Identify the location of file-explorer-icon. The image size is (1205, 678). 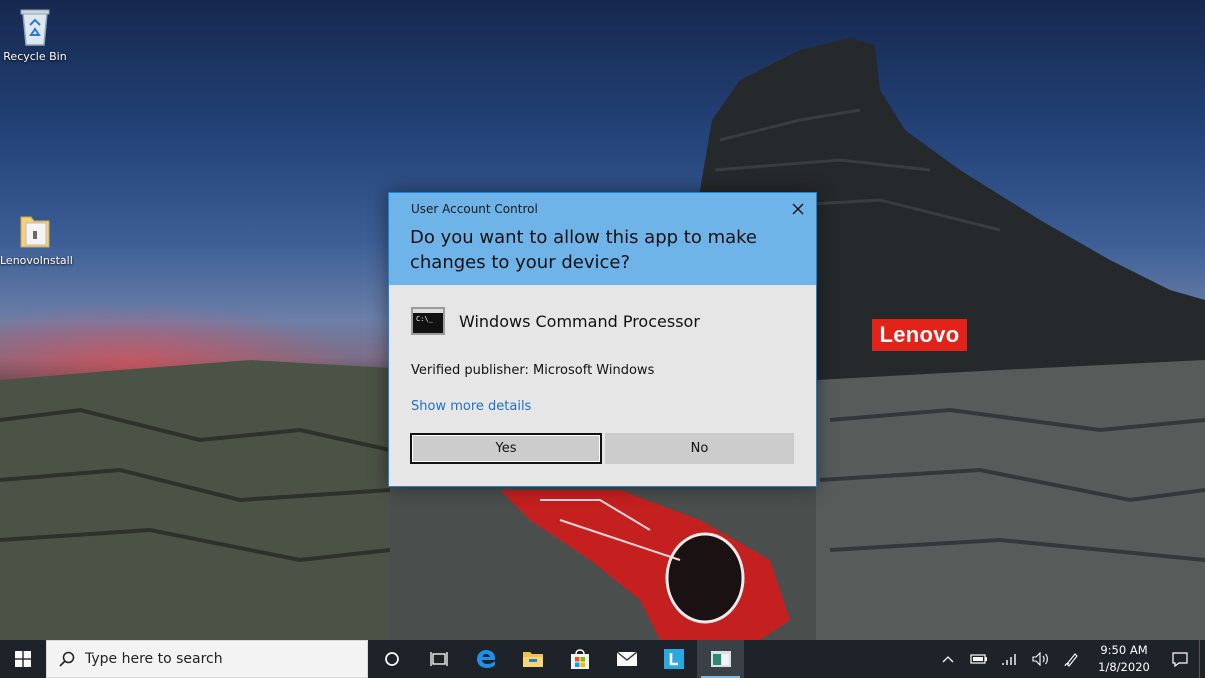
(532, 659).